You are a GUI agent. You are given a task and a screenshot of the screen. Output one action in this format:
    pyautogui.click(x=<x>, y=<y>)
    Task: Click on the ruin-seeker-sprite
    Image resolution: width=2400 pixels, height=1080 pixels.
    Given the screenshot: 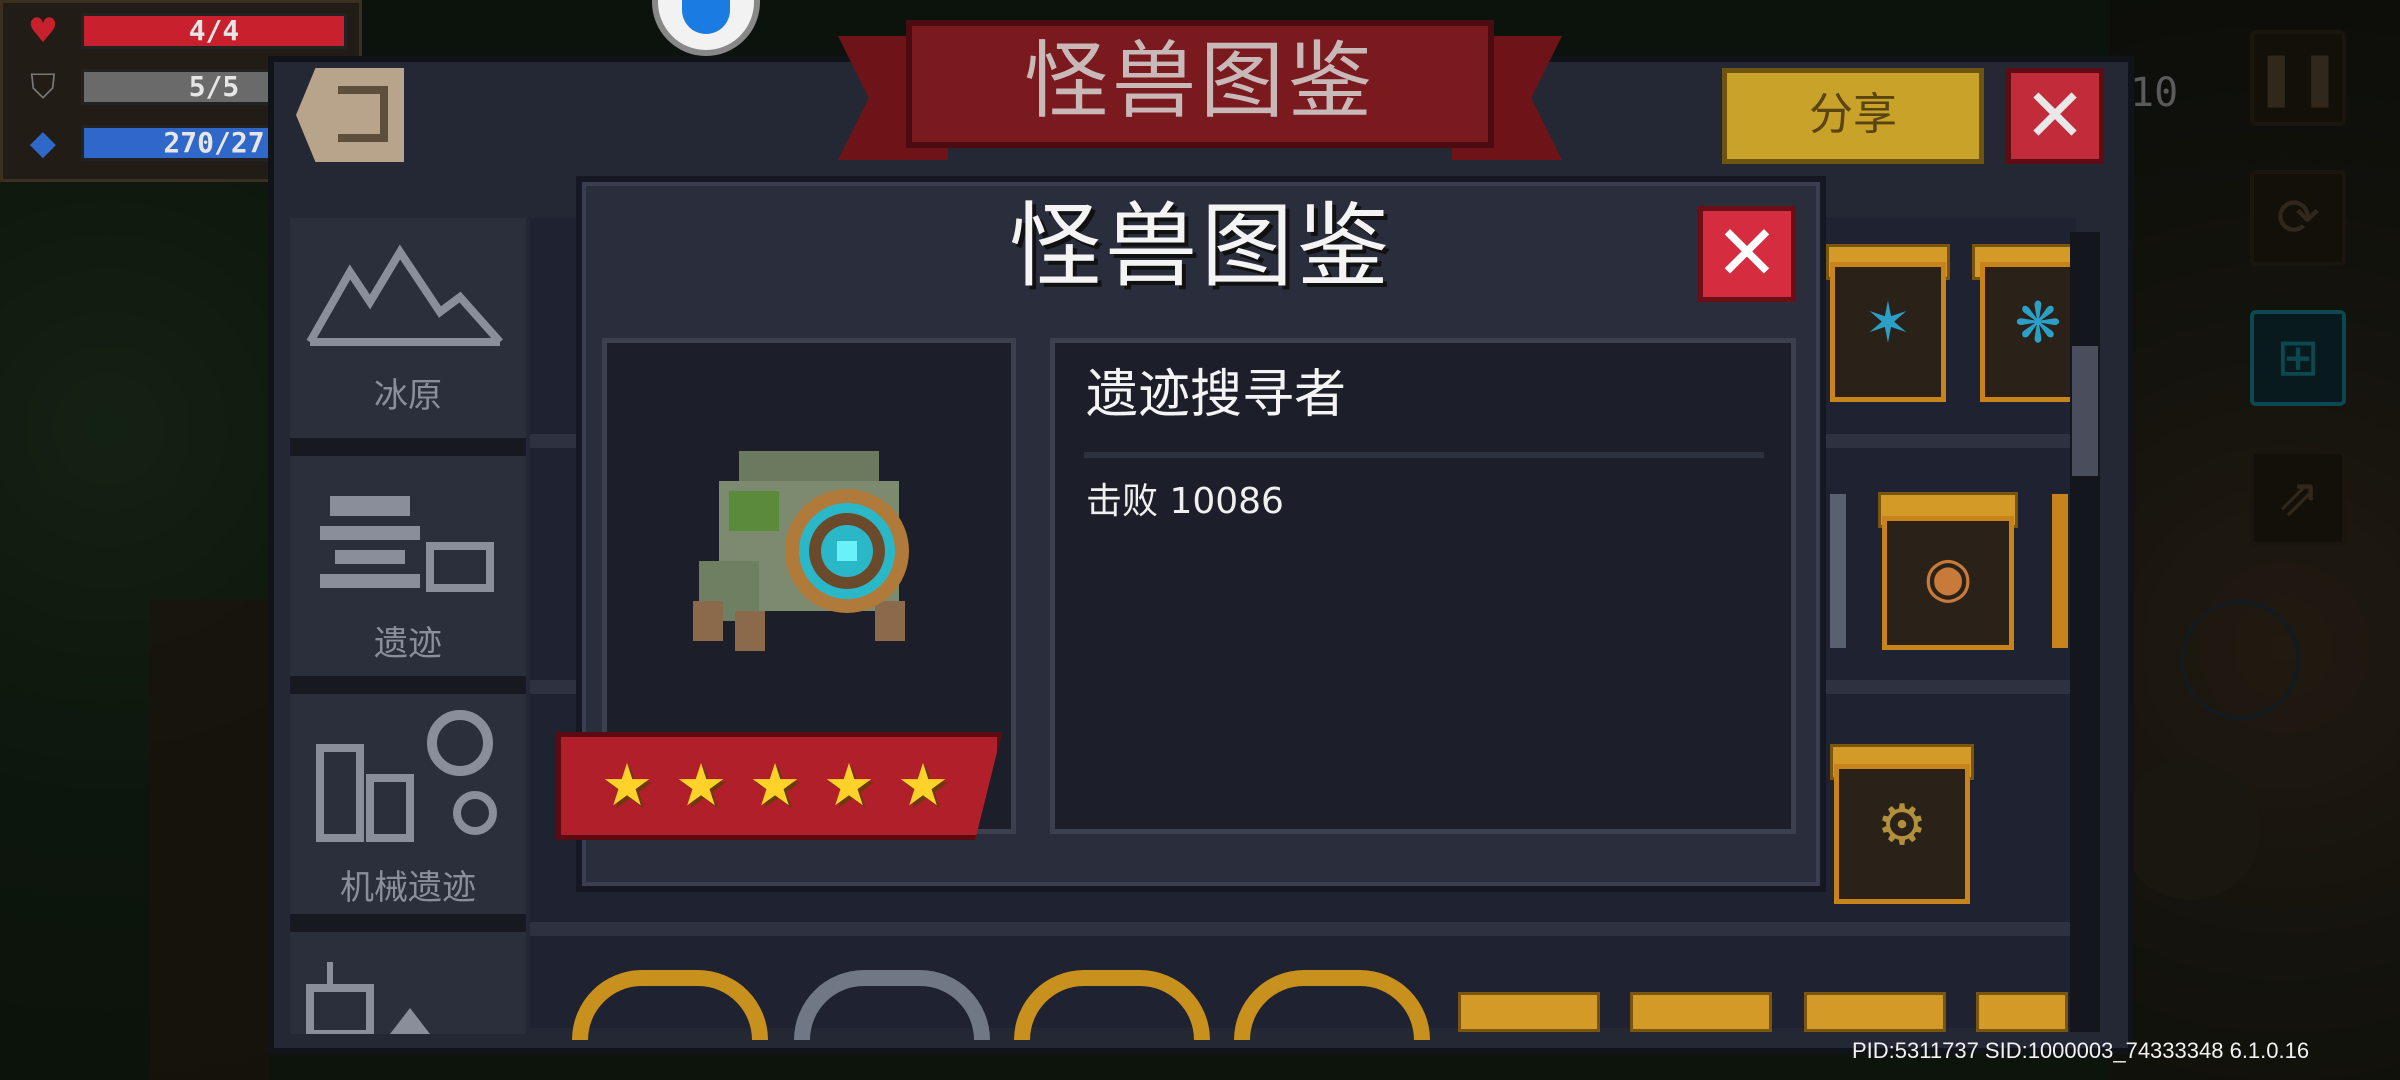 What is the action you would take?
    pyautogui.click(x=801, y=551)
    